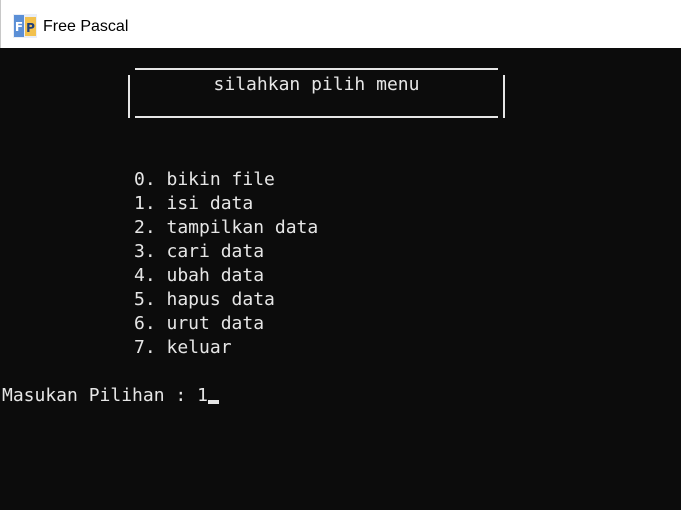  What do you see at coordinates (316, 69) in the screenshot?
I see `box-top-border` at bounding box center [316, 69].